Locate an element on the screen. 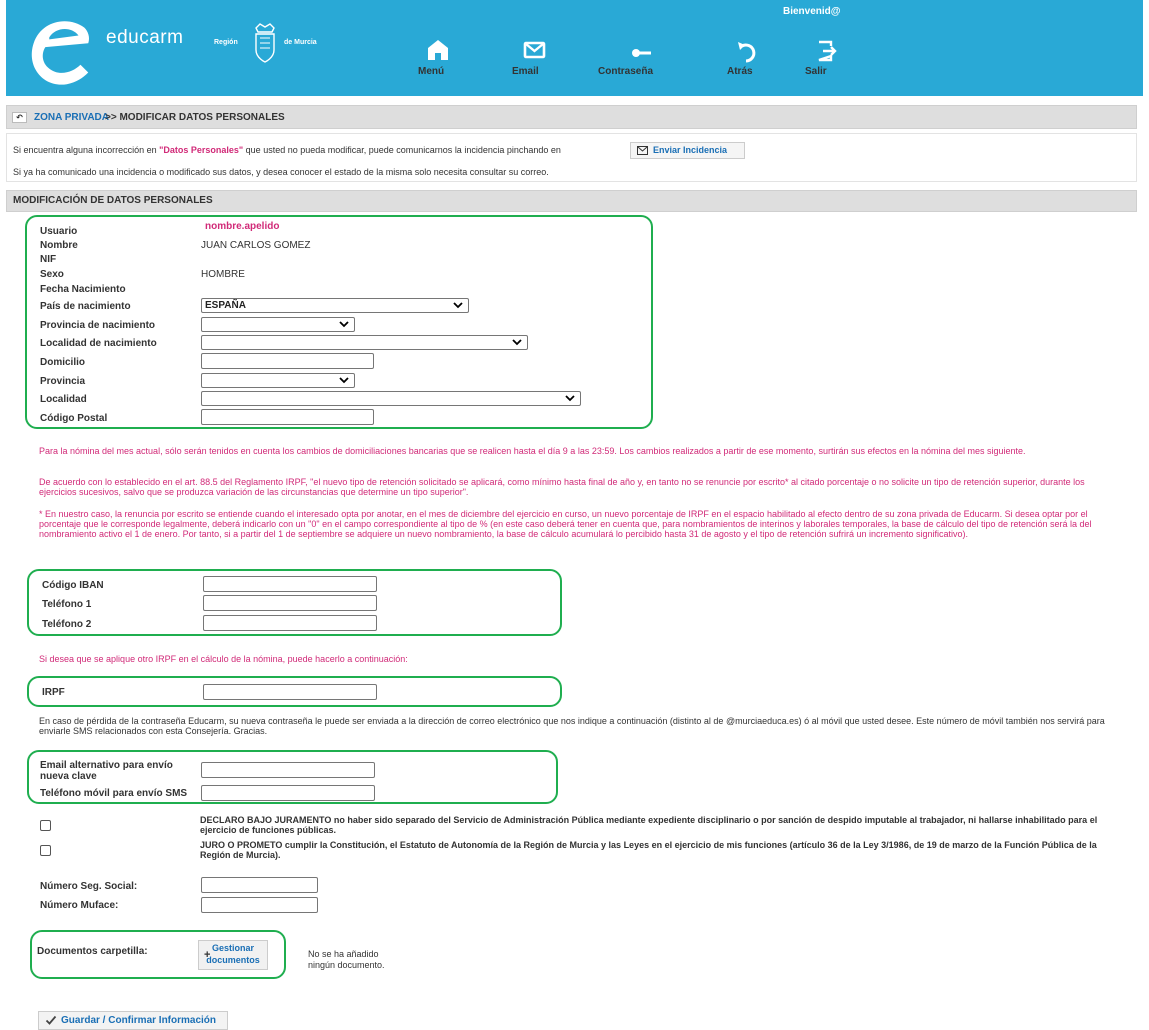 The height and width of the screenshot is (1030, 1149). provincia-nacimiento-label: Provincia de nacimiento is located at coordinates (98, 325).